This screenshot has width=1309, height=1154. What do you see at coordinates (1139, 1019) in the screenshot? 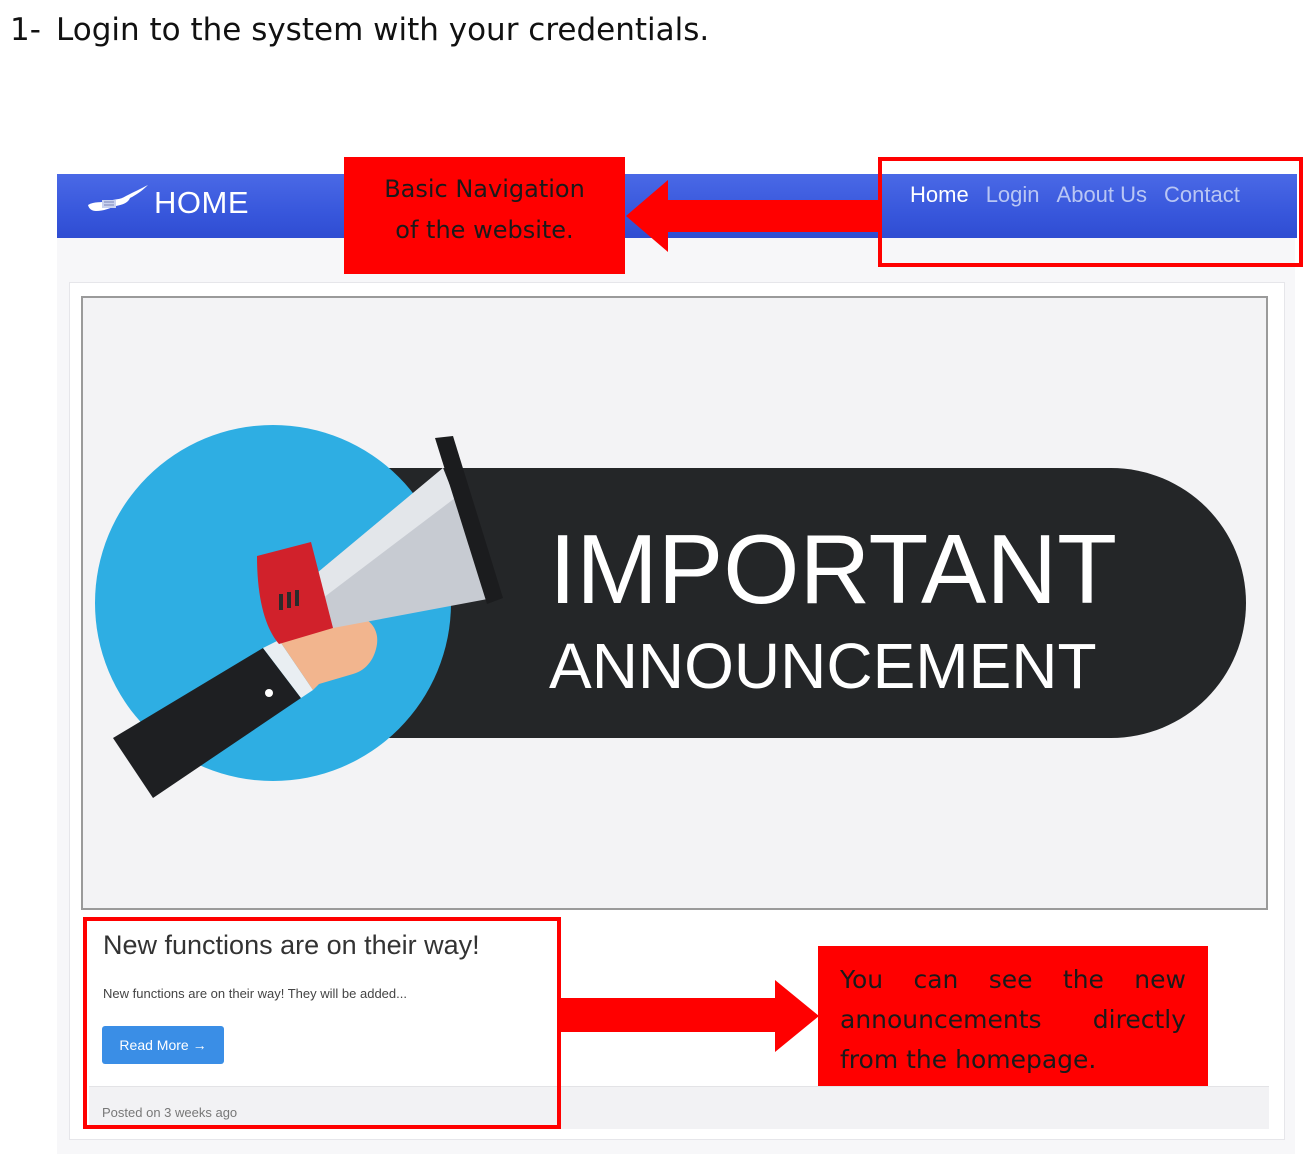
I see `annotation-word: directly` at bounding box center [1139, 1019].